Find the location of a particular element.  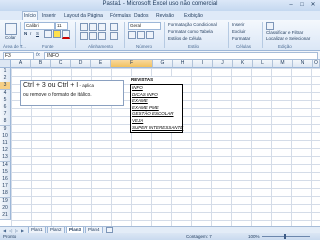

zoom-slider is located at coordinates (286, 236).